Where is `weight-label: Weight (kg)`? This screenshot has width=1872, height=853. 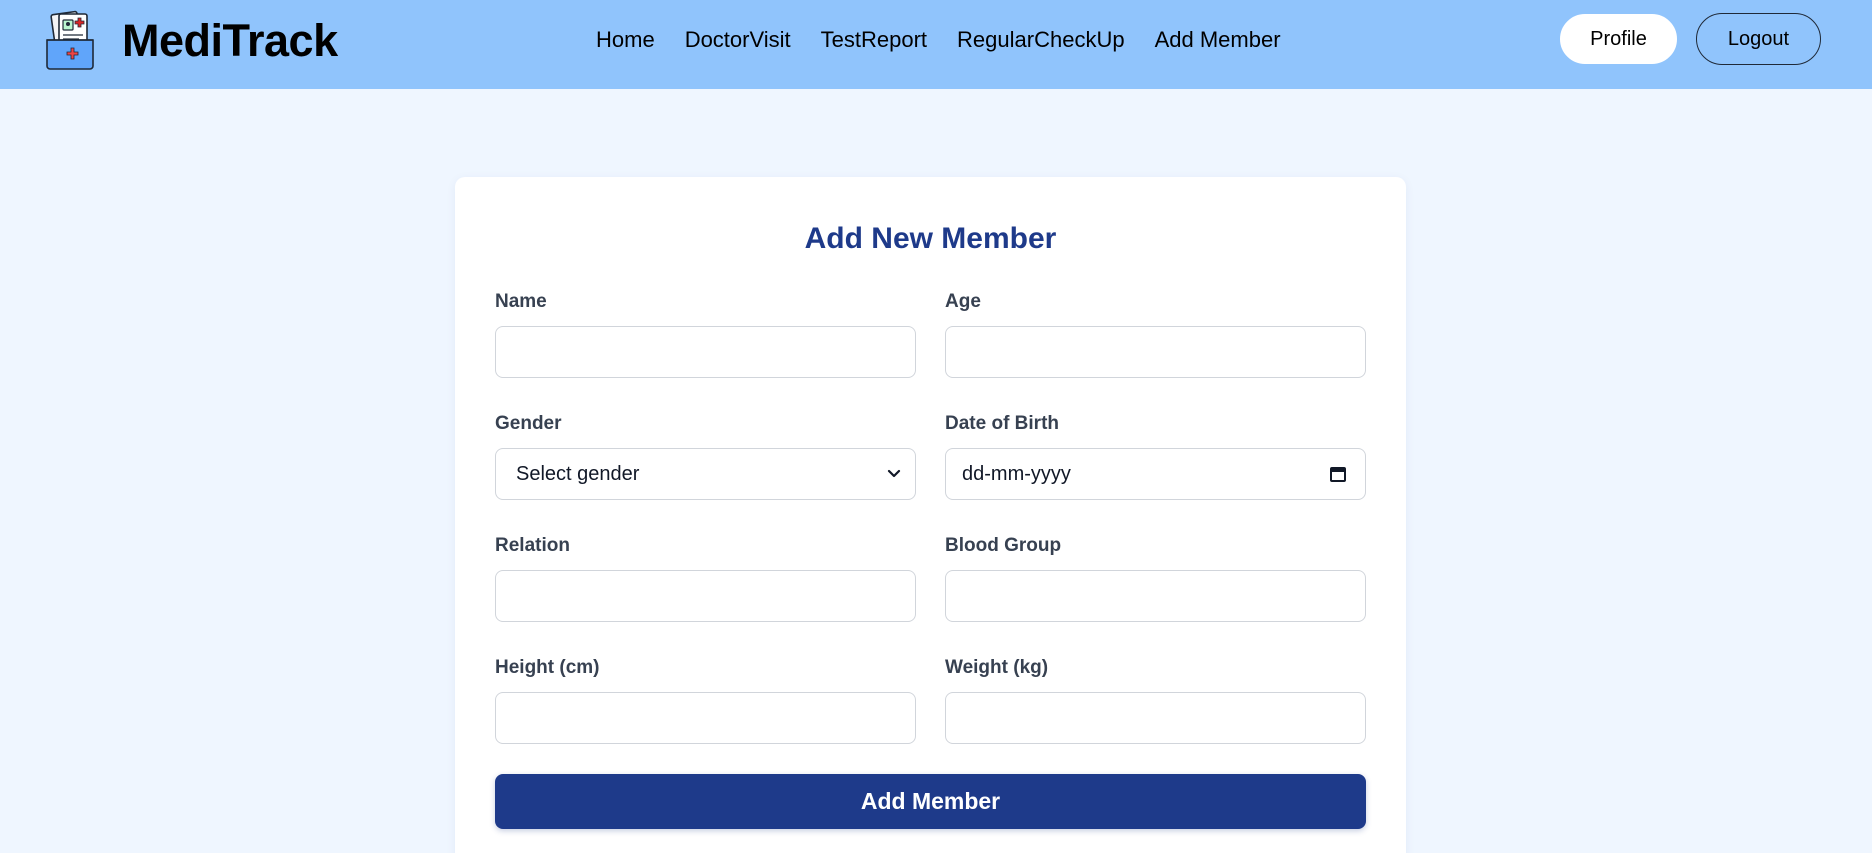
weight-label: Weight (kg) is located at coordinates (997, 667).